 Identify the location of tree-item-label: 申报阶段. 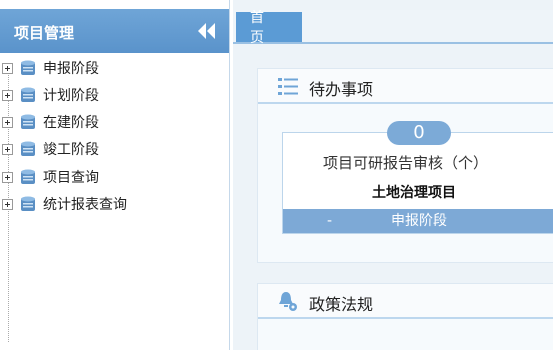
(71, 69).